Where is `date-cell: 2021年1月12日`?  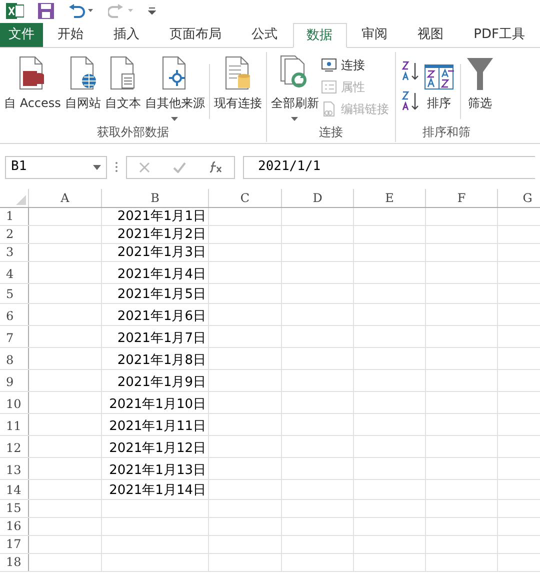 date-cell: 2021年1月12日 is located at coordinates (157, 448).